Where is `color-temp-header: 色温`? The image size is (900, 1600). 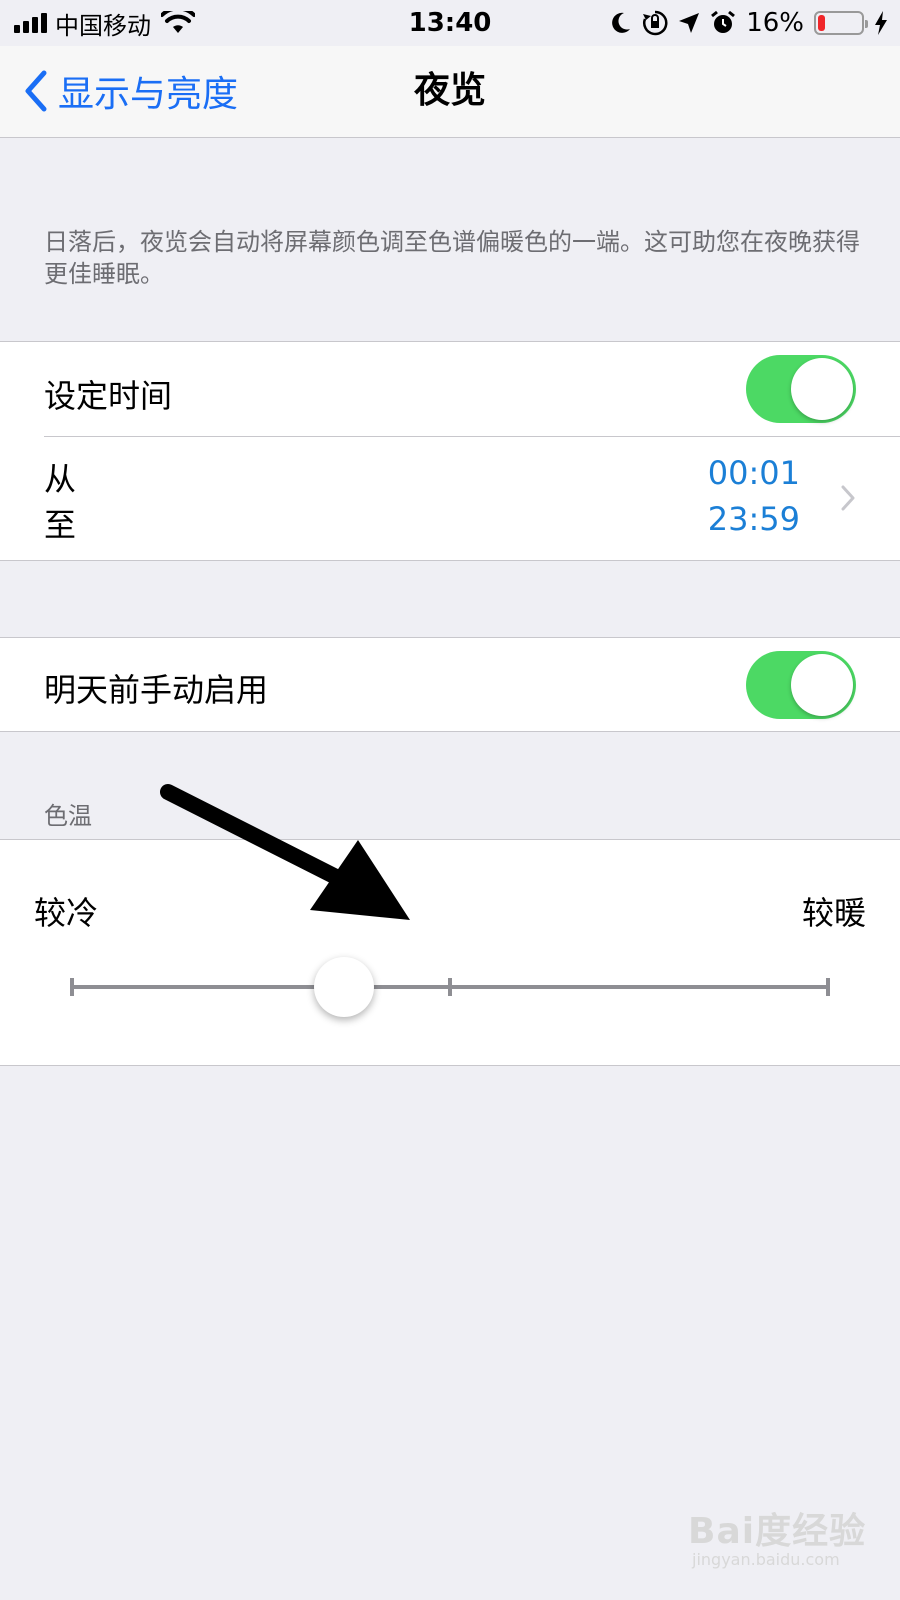
color-temp-header: 色温 is located at coordinates (68, 816).